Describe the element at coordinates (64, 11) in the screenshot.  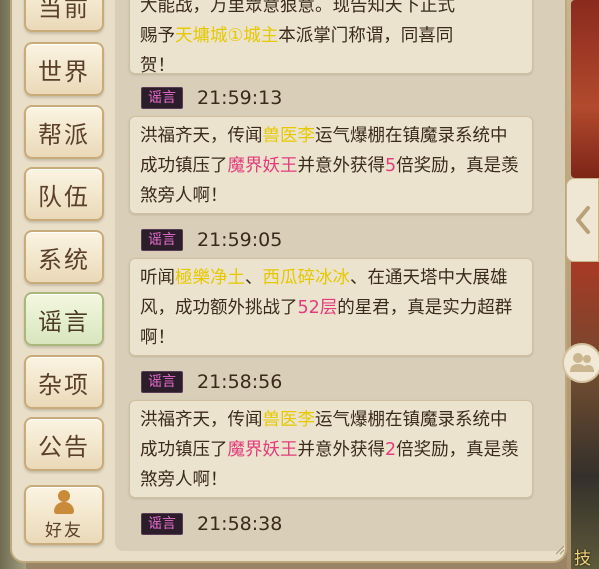
I see `tab-label: 当前` at that location.